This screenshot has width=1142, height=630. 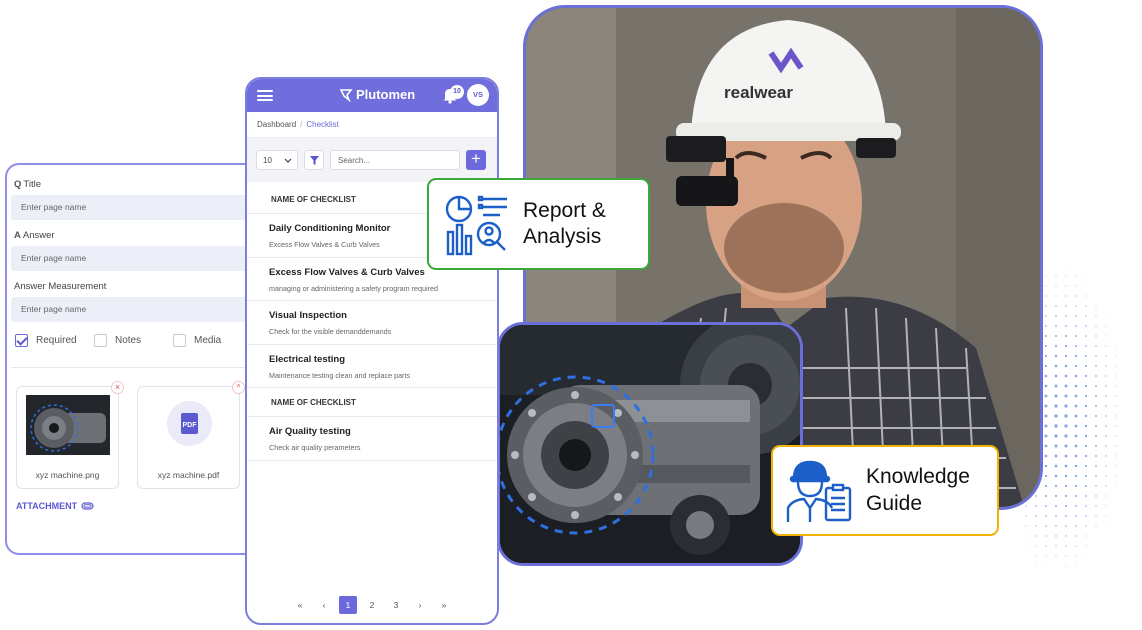 I want to click on first-page-icon: «, so click(x=300, y=605).